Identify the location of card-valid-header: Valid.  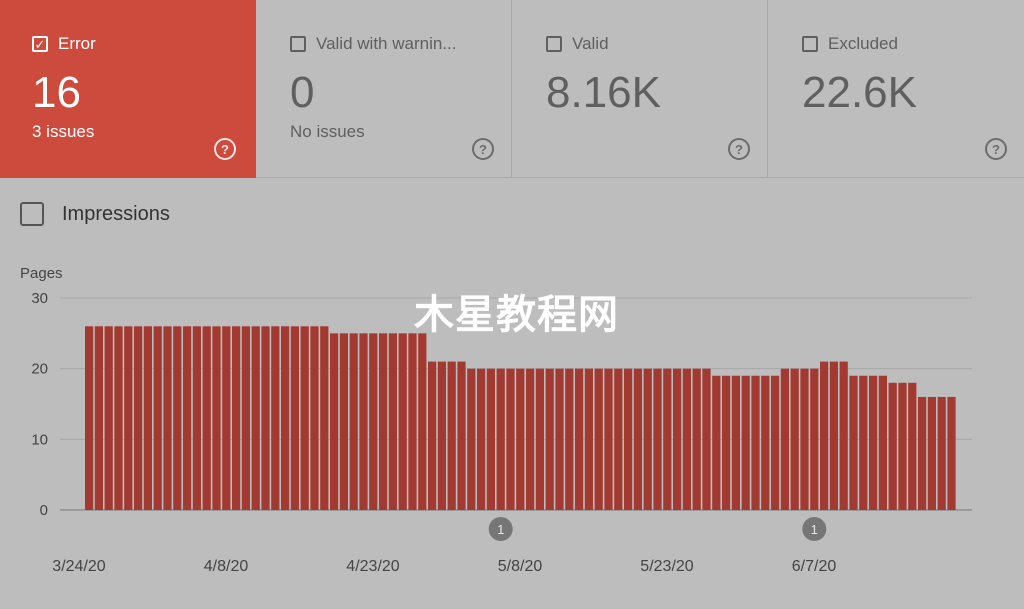
(577, 44).